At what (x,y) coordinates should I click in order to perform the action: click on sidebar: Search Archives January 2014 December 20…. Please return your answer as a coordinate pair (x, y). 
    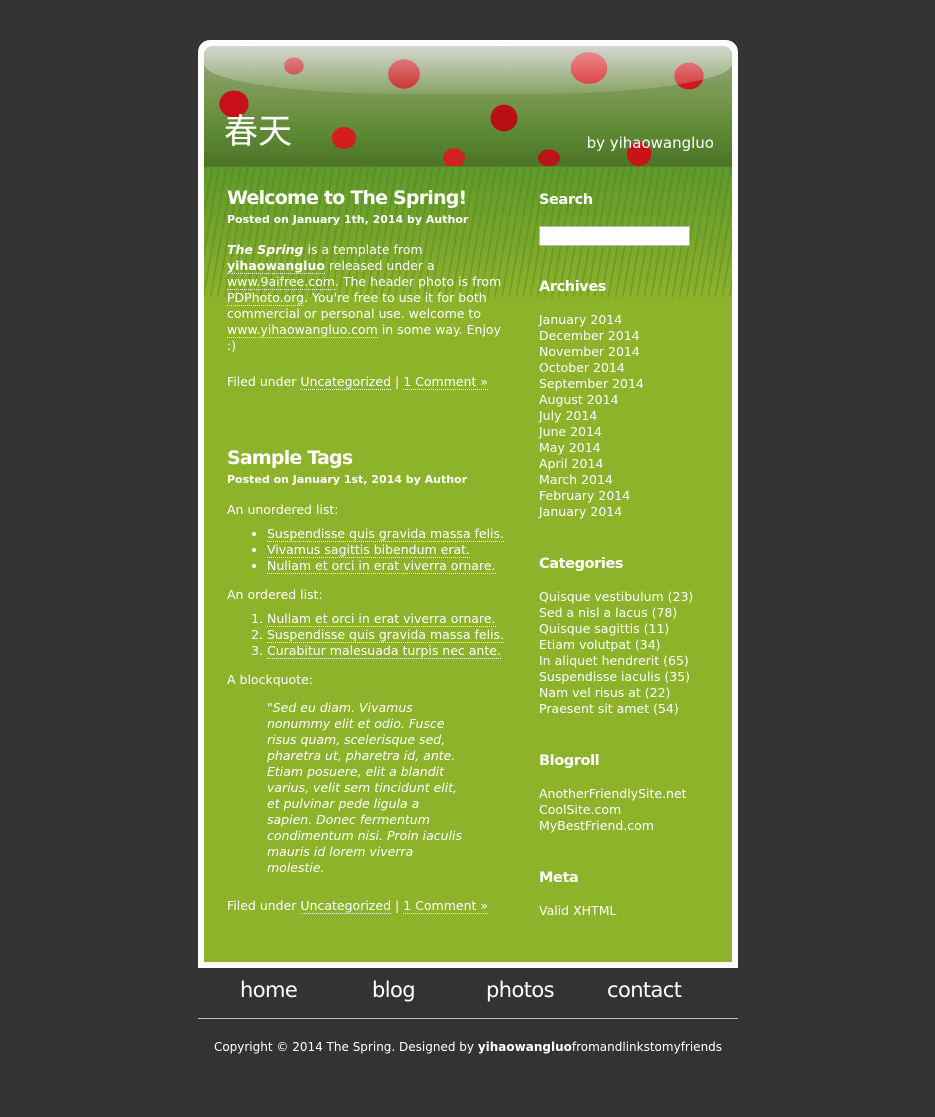
    Looking at the image, I should click on (631, 555).